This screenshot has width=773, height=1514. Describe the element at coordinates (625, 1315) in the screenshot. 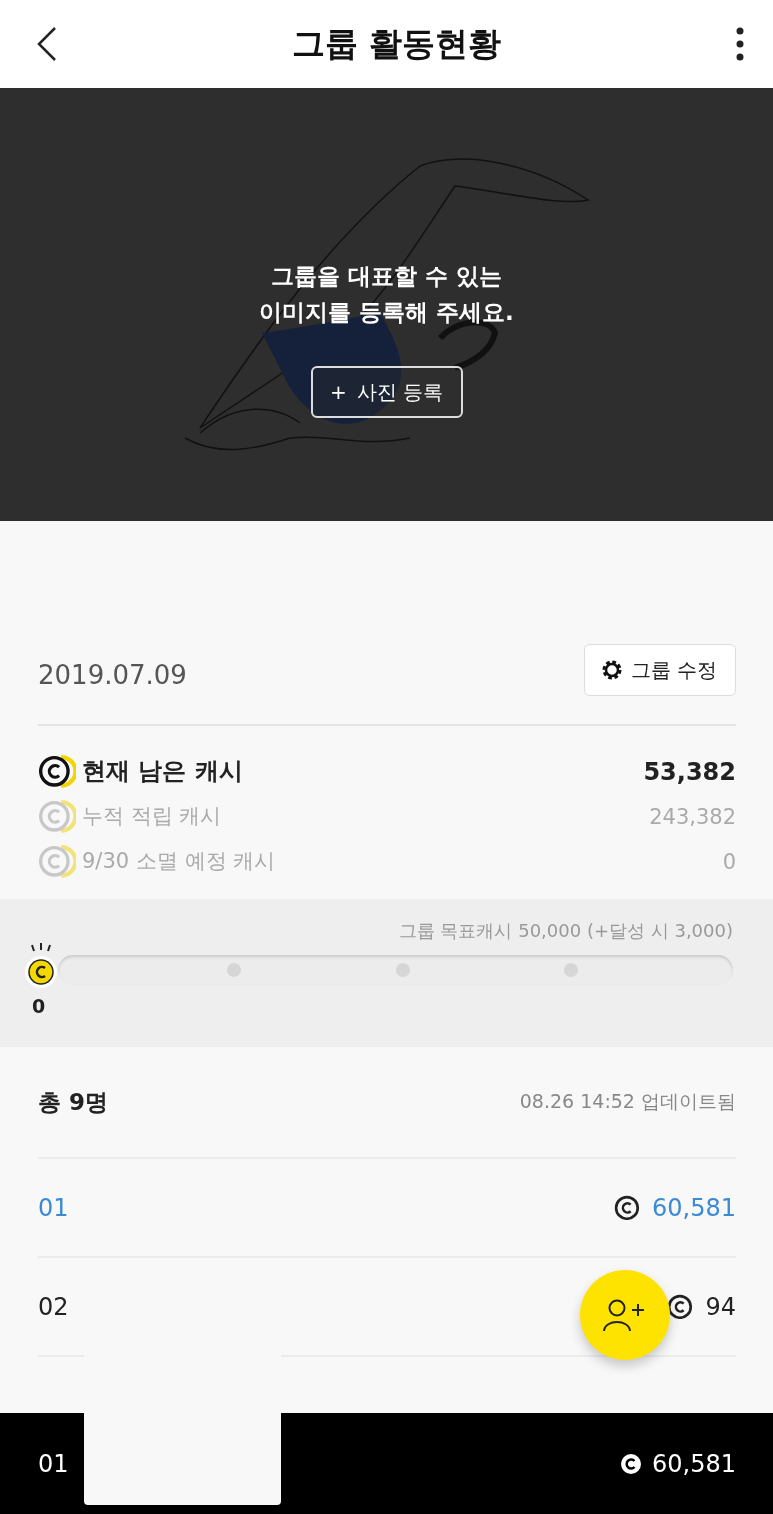

I see `add-person-icon` at that location.